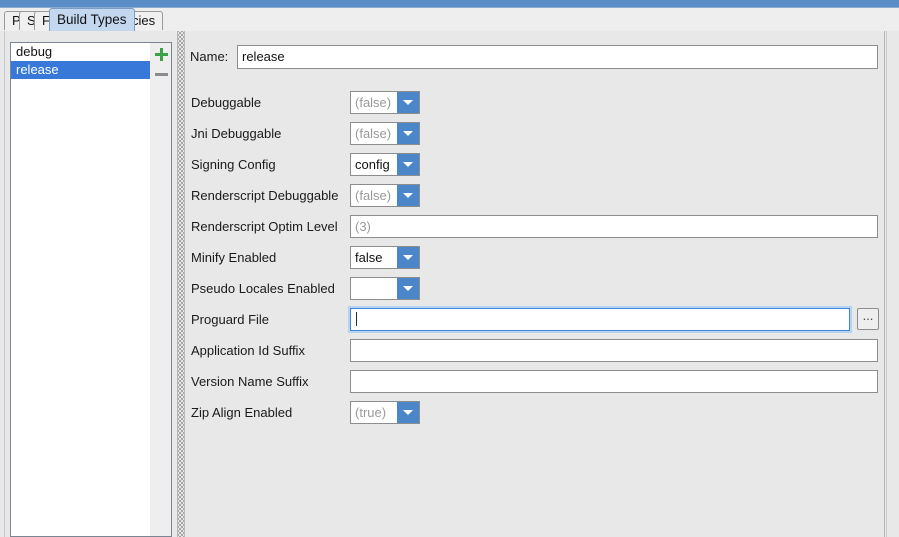 This screenshot has height=537, width=899. I want to click on form-row: Renderscript Debuggable (false), so click(536, 196).